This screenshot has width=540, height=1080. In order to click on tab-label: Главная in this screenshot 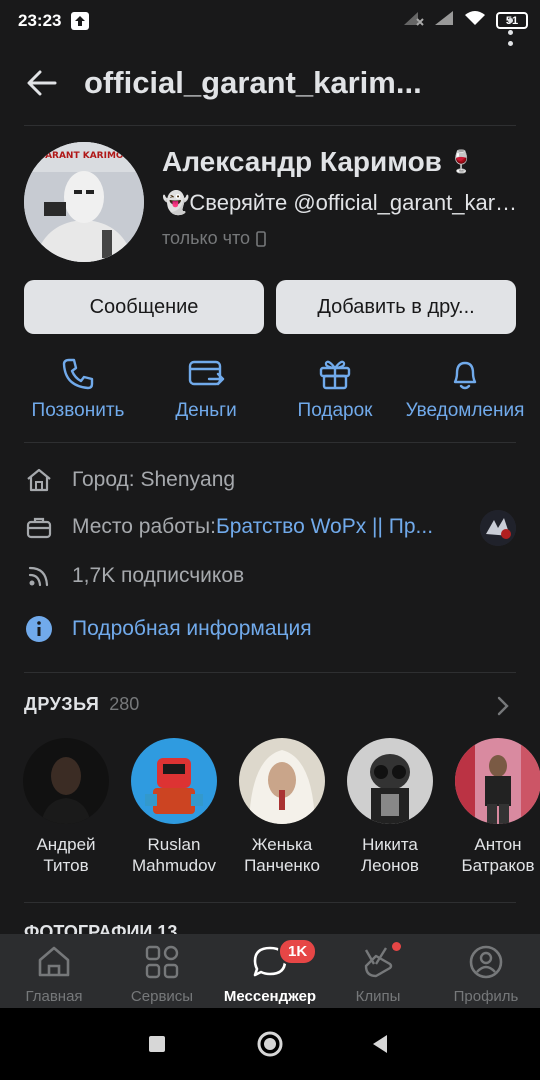, I will do `click(54, 996)`.